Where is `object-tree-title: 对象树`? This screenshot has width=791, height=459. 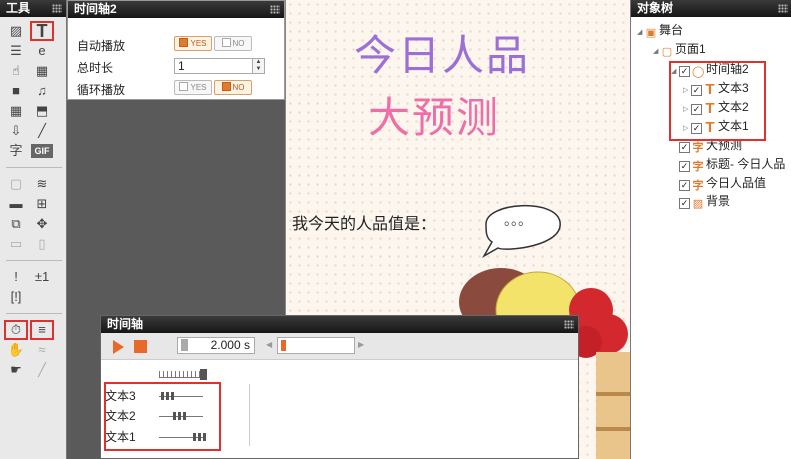
object-tree-title: 对象树 is located at coordinates (711, 8).